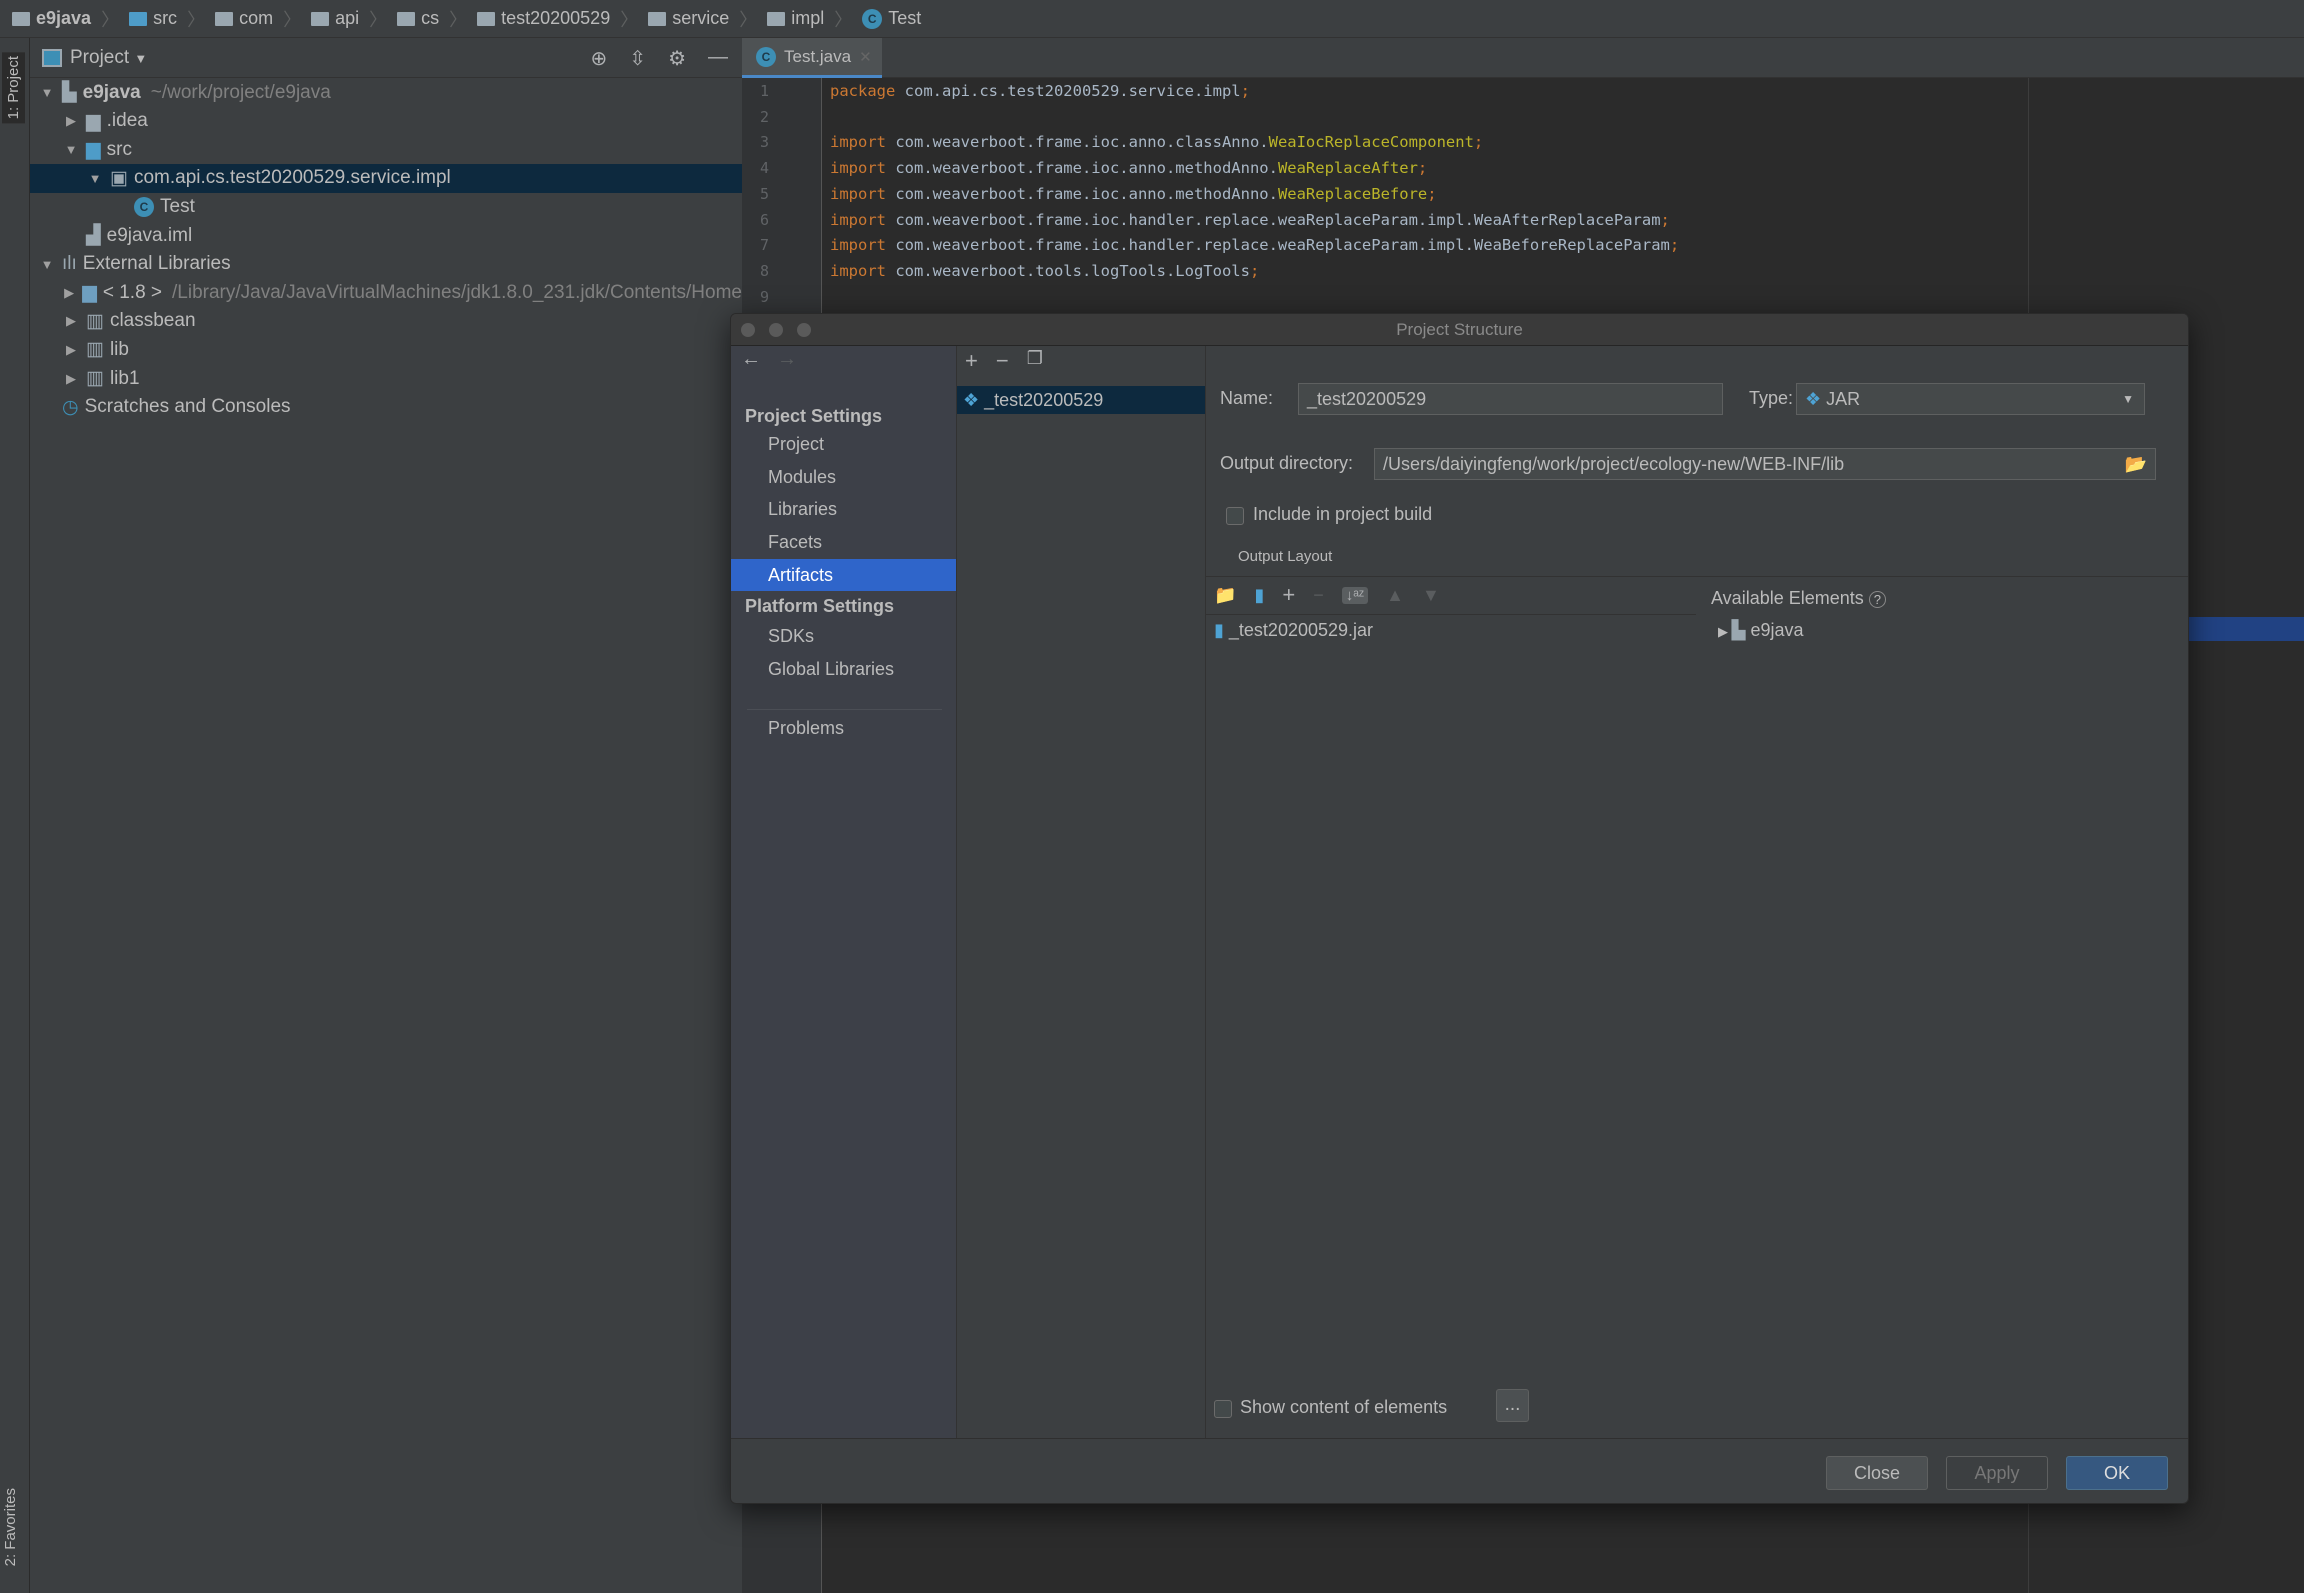  I want to click on nav-sdks: SDKs, so click(843, 636).